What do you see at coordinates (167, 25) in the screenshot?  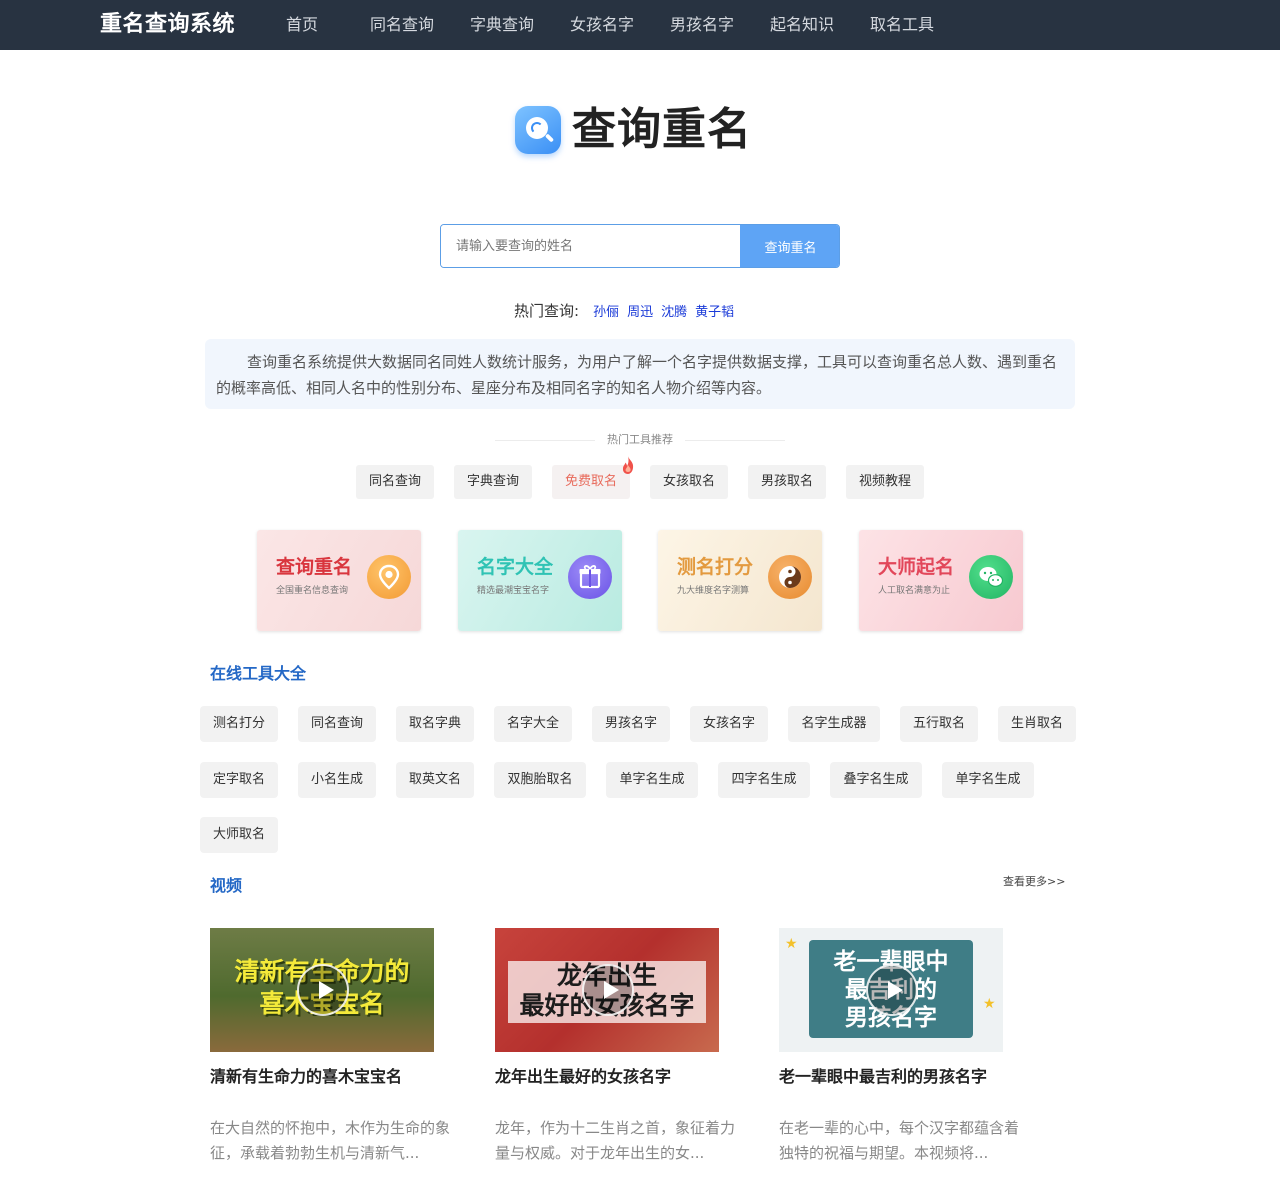 I see `site-brand: 重名查询系统` at bounding box center [167, 25].